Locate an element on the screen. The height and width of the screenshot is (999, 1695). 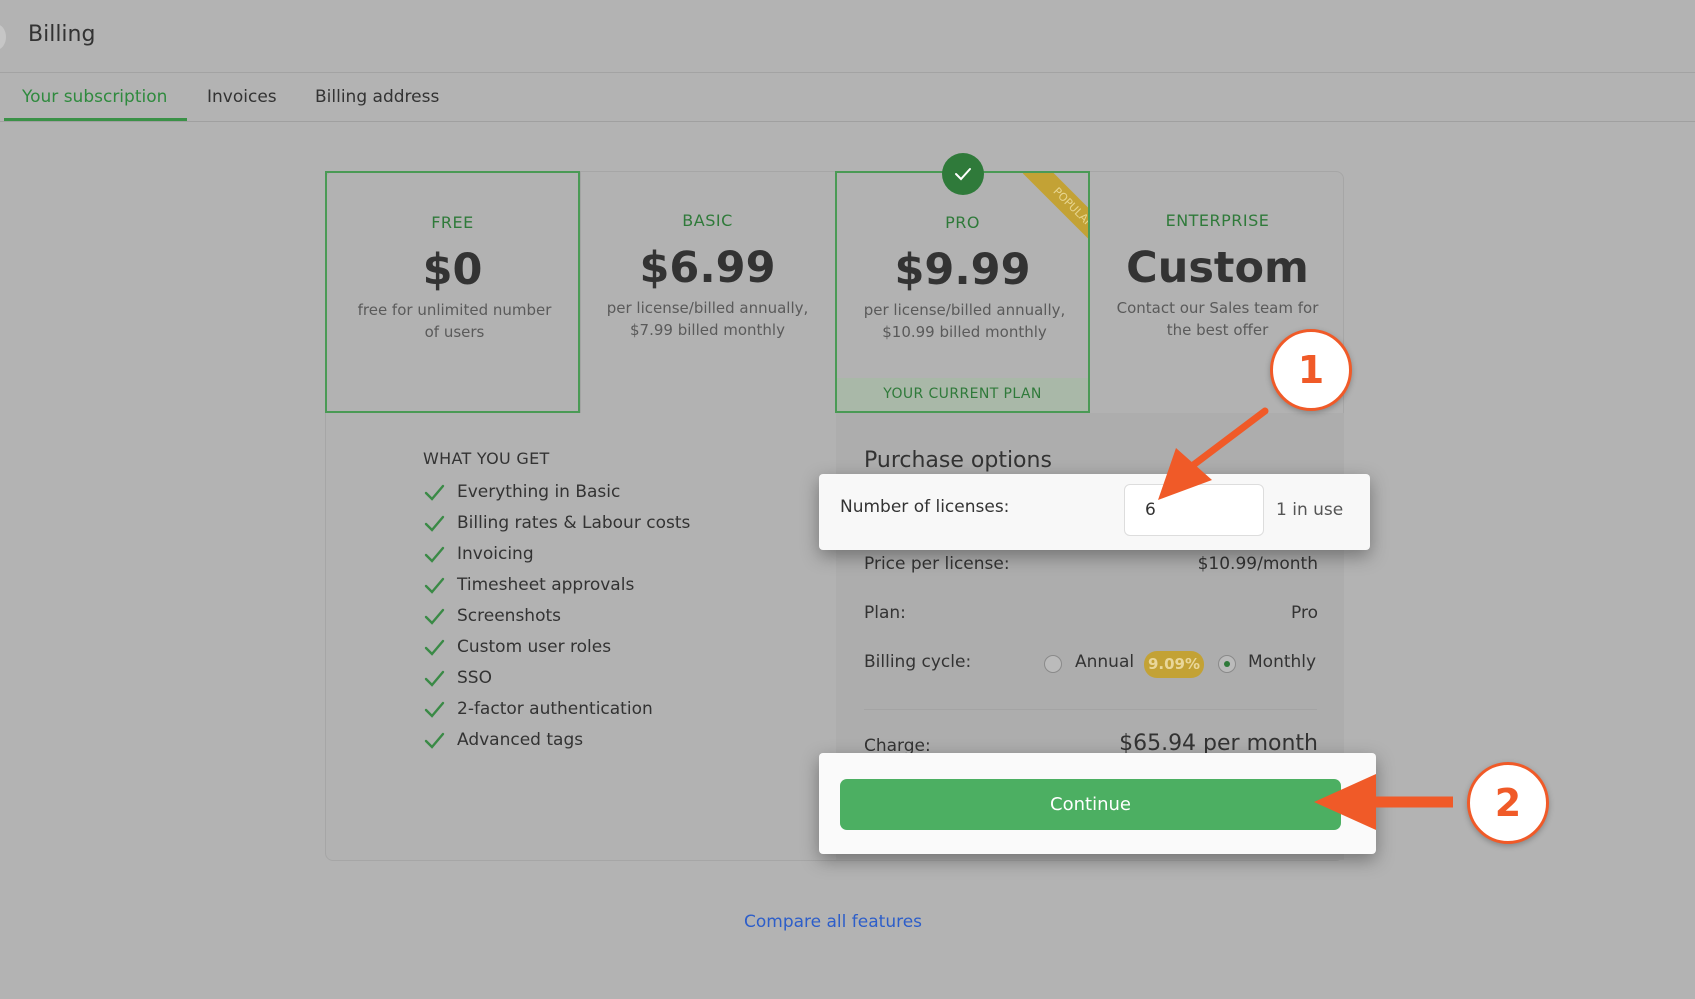
page-header: Billing is located at coordinates (847, 36).